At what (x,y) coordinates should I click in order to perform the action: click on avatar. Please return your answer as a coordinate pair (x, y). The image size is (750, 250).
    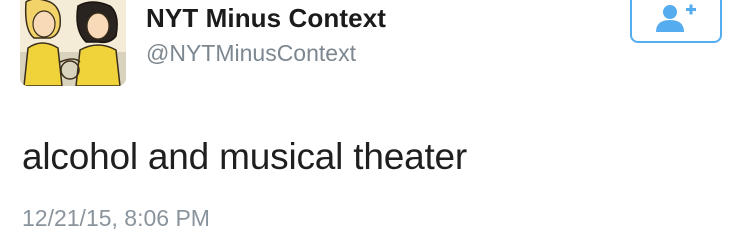
    Looking at the image, I should click on (73, 43).